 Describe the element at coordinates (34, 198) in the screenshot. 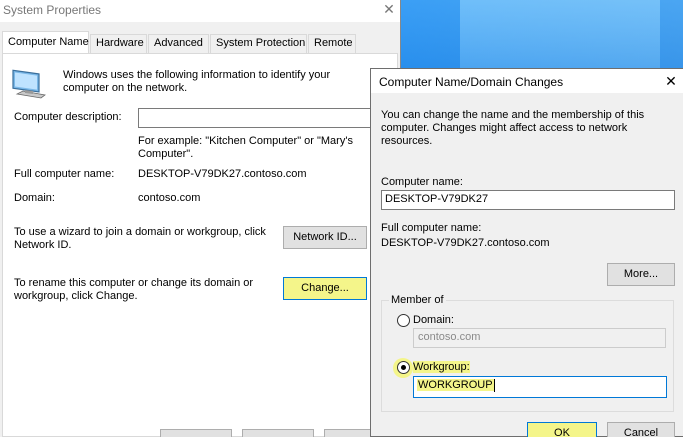

I see `domain-label: Domain:` at that location.